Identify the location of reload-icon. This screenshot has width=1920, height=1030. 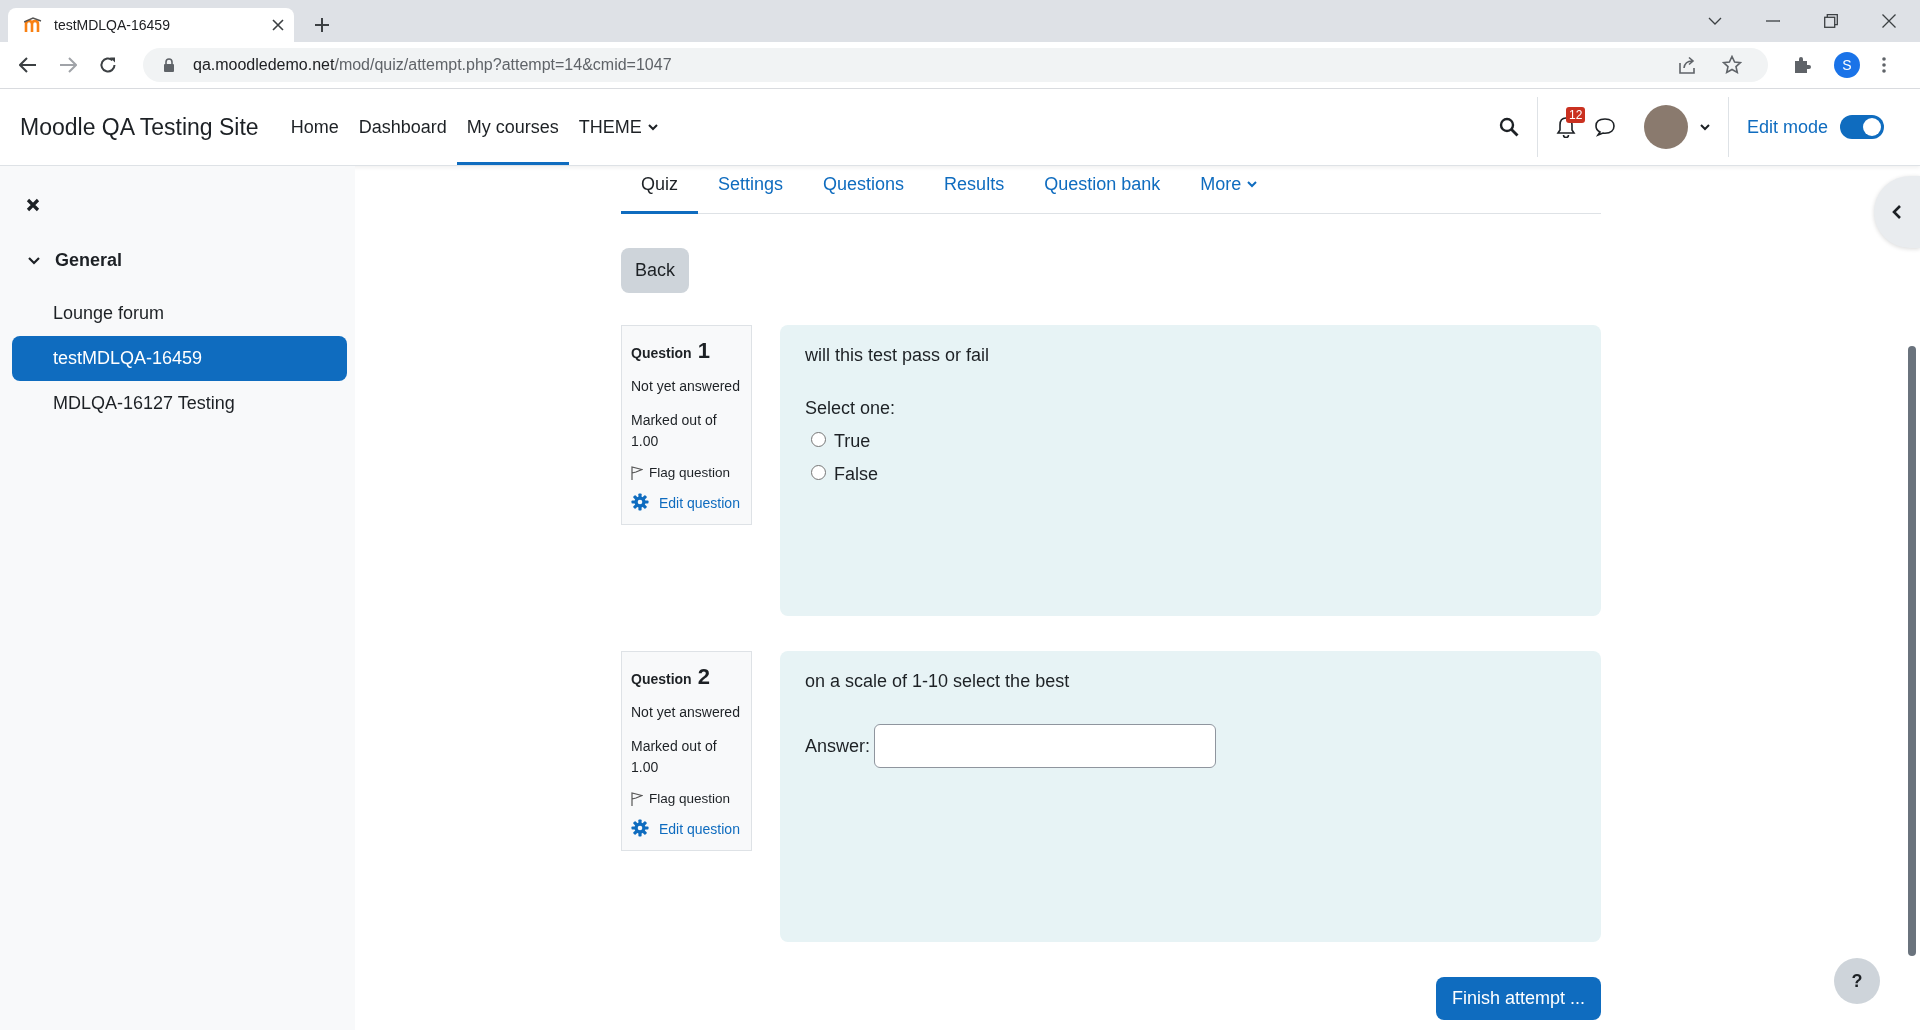
(108, 65).